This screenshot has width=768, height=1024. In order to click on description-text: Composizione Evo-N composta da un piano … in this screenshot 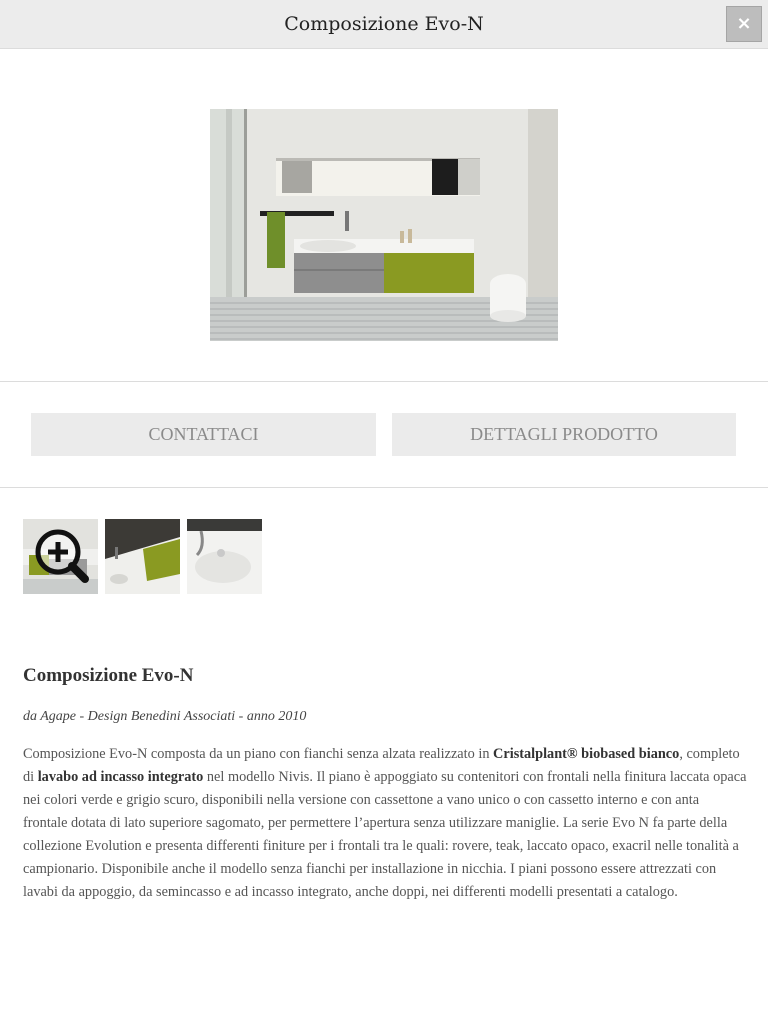, I will do `click(258, 754)`.